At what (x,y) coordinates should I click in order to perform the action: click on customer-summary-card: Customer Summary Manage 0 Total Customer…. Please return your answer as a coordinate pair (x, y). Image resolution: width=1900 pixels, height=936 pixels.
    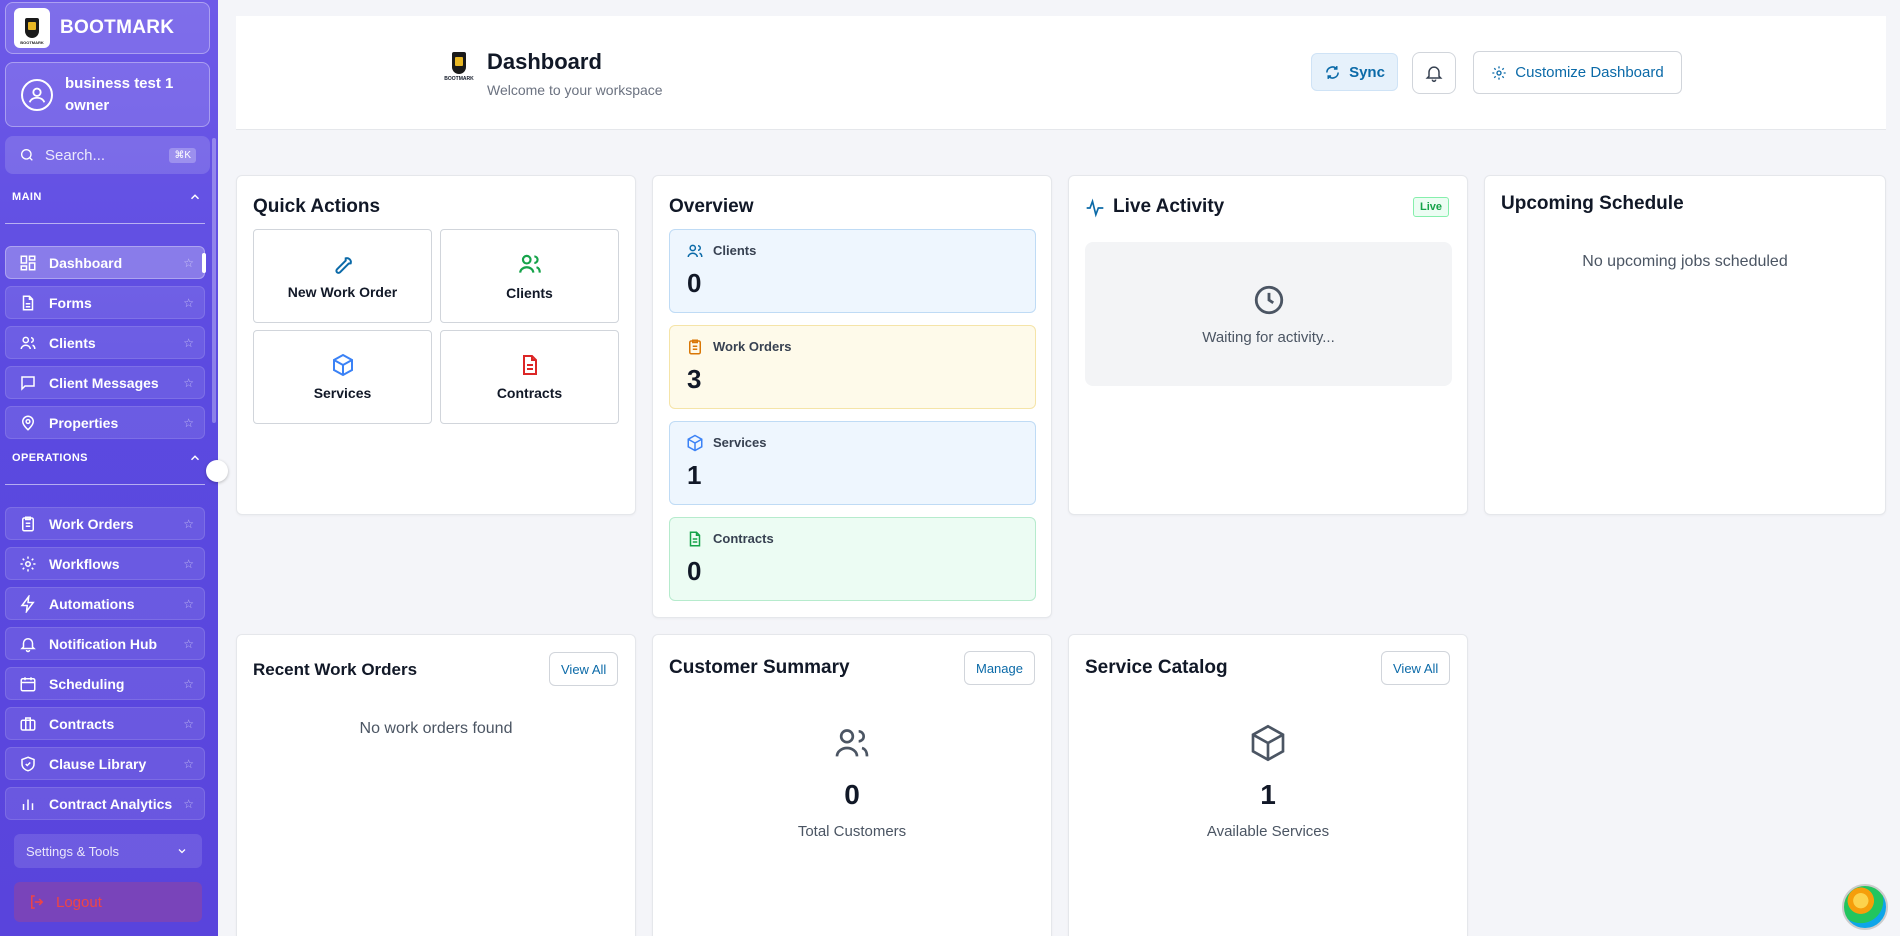
    Looking at the image, I should click on (852, 785).